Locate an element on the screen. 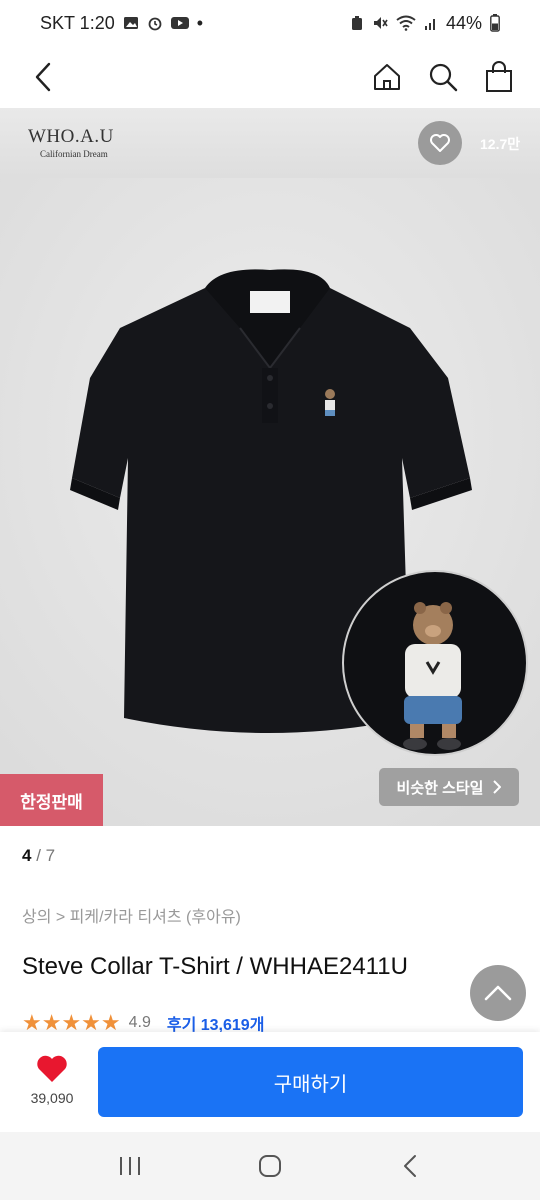 The height and width of the screenshot is (1200, 540). rating-value: 4.9 is located at coordinates (139, 1022).